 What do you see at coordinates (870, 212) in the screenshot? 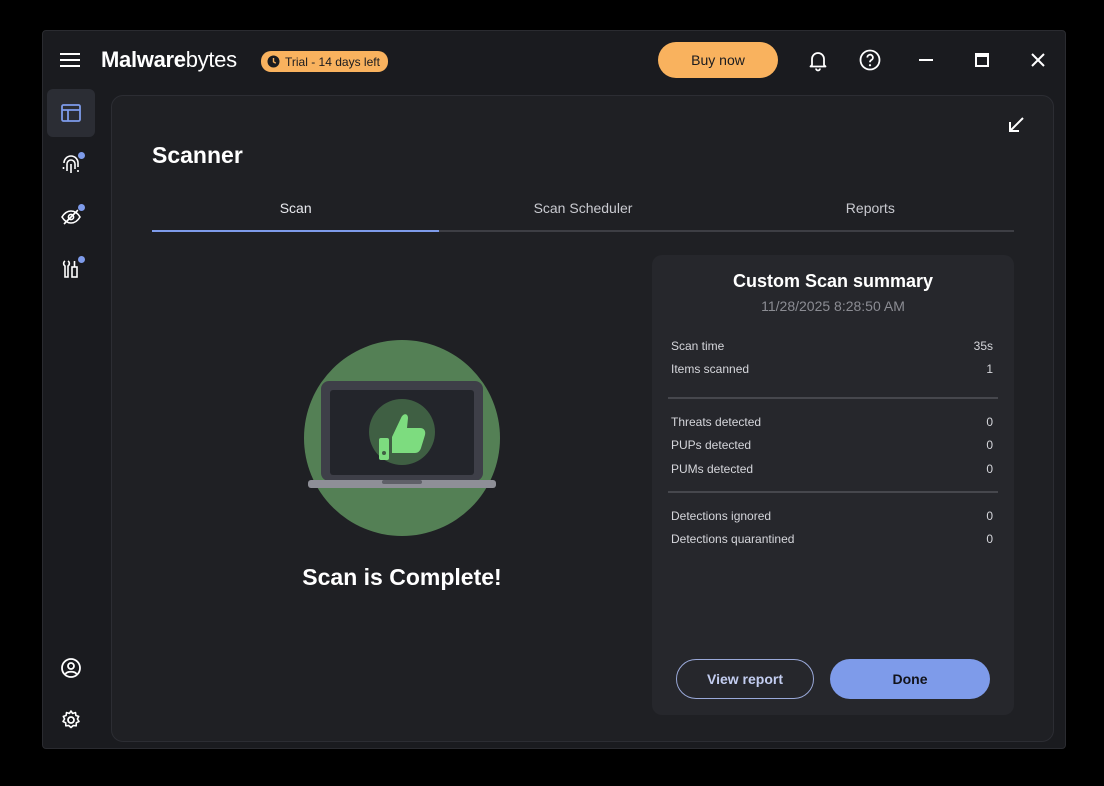
I see `tab-reports: Reports` at bounding box center [870, 212].